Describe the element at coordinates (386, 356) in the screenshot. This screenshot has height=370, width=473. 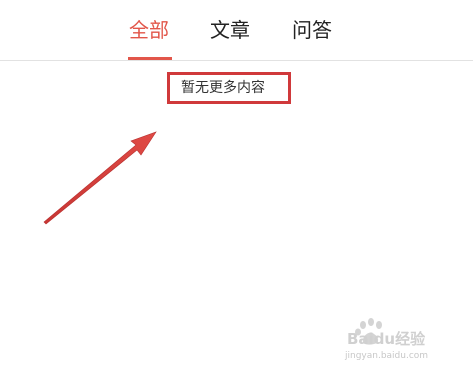
I see `watermark-url: jingyan.baidu.com` at that location.